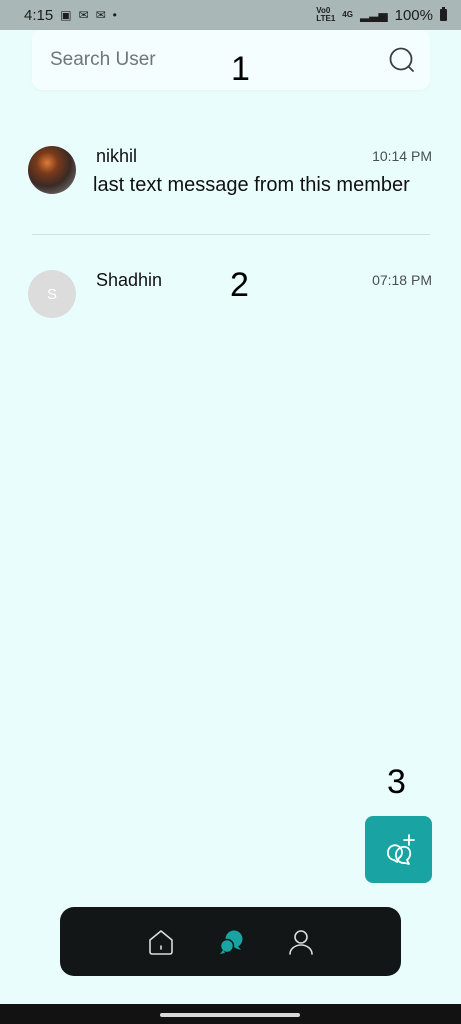  I want to click on chat-last-message: last text message from this member, so click(251, 185).